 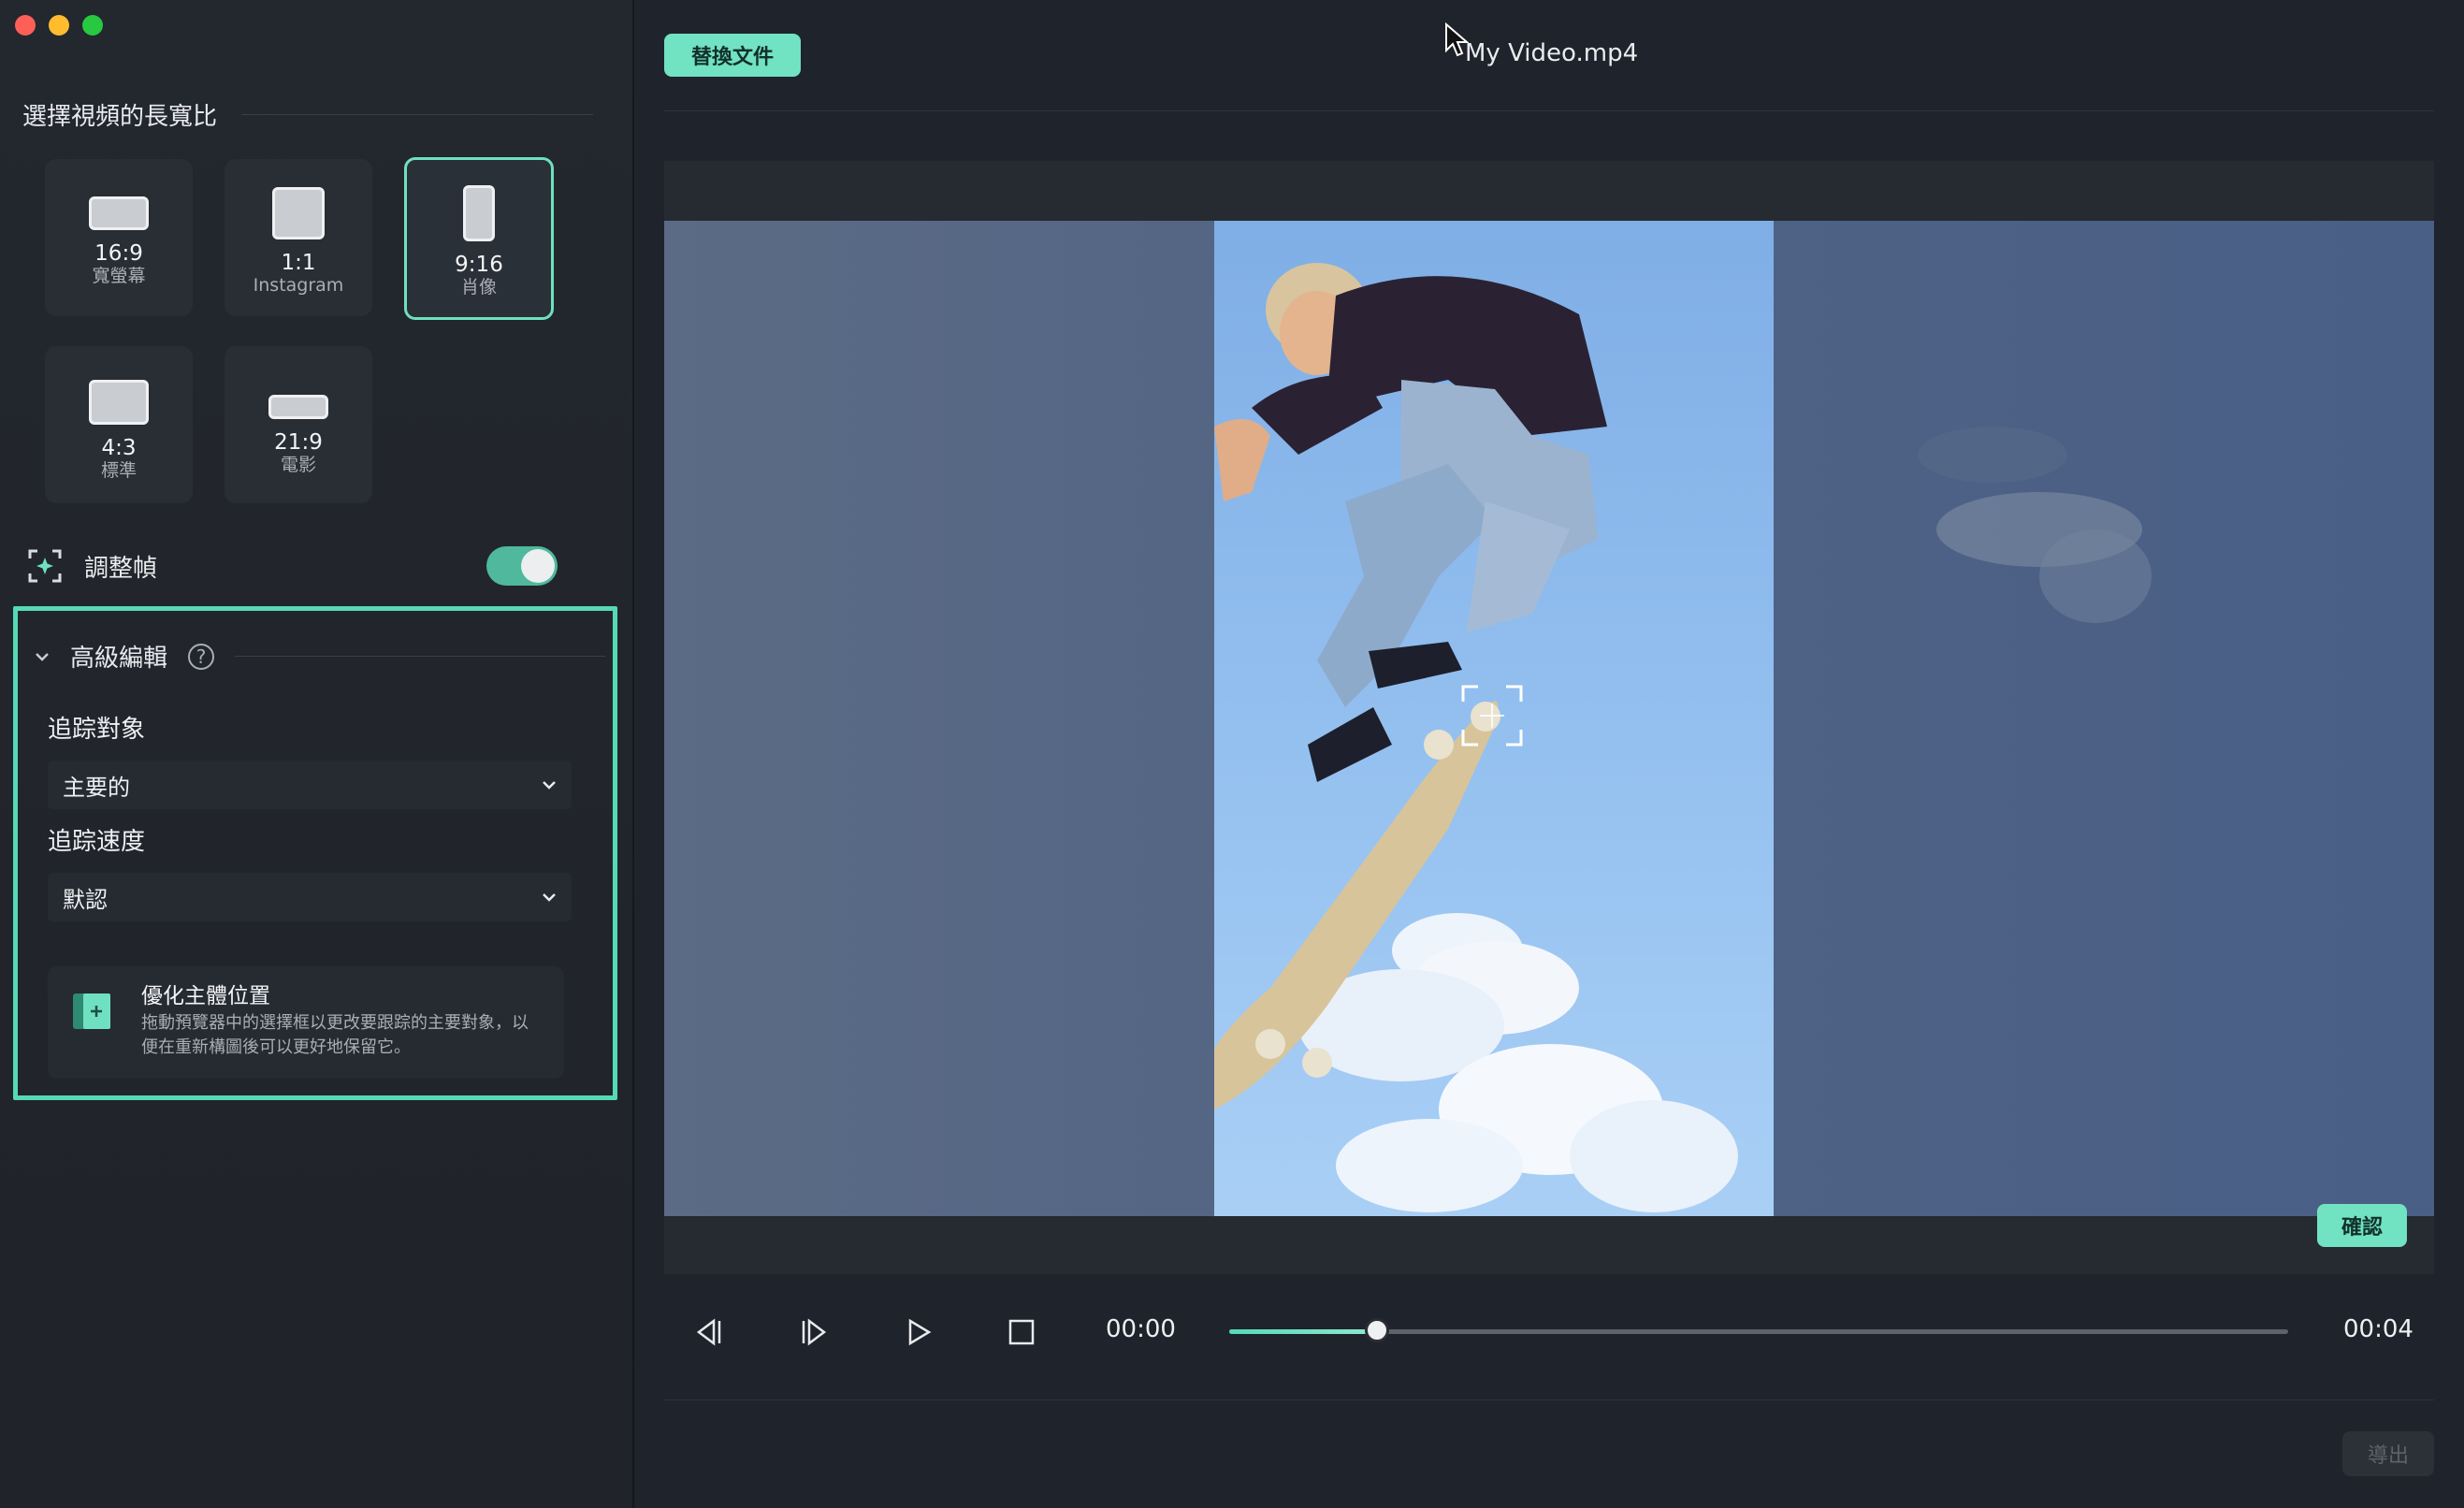 What do you see at coordinates (310, 897) in the screenshot?
I see `track-speed-select: 默認` at bounding box center [310, 897].